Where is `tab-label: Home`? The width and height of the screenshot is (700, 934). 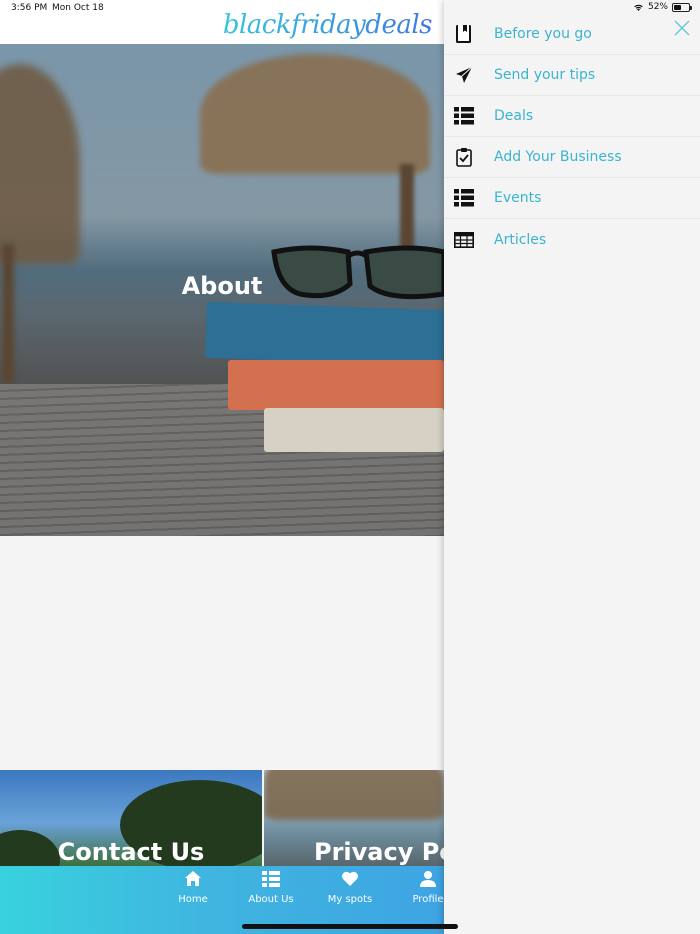
tab-label: Home is located at coordinates (193, 899).